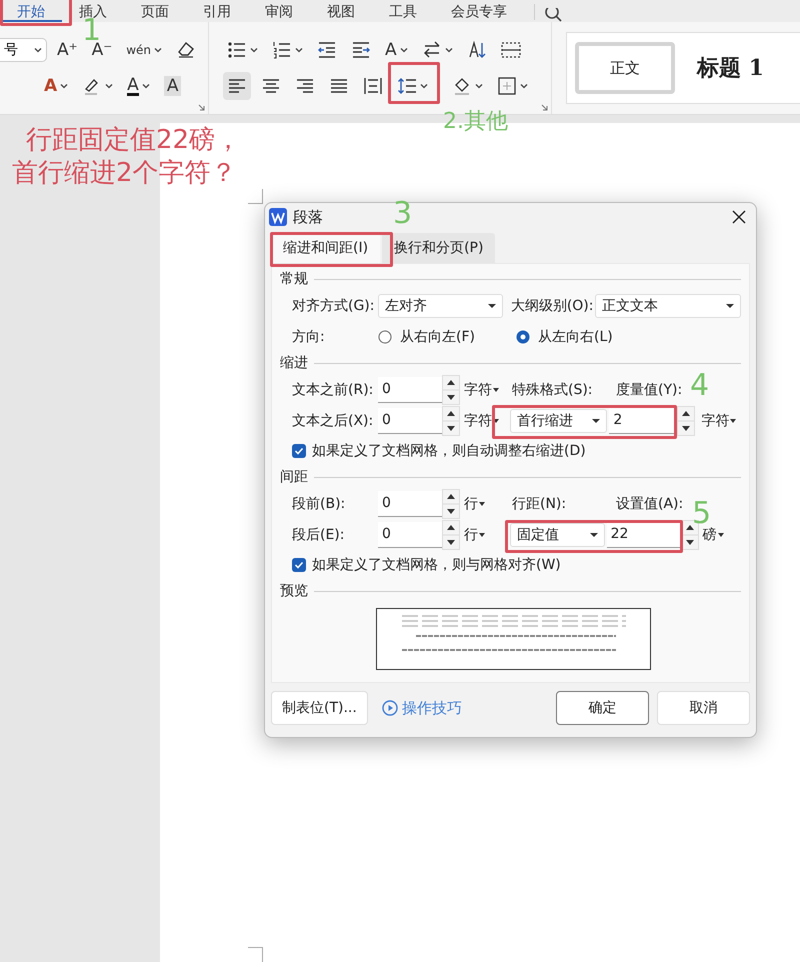 This screenshot has height=962, width=800. What do you see at coordinates (278, 217) in the screenshot?
I see `app-logo-icon` at bounding box center [278, 217].